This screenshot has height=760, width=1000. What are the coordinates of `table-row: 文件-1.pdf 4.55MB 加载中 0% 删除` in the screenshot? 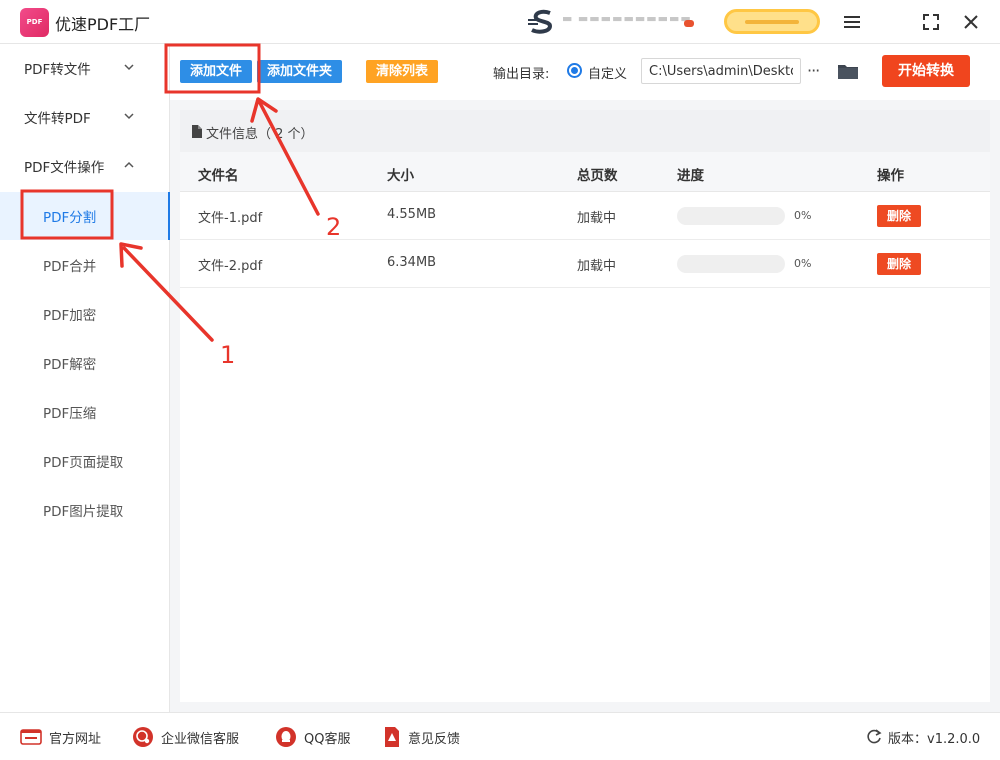 It's located at (585, 216).